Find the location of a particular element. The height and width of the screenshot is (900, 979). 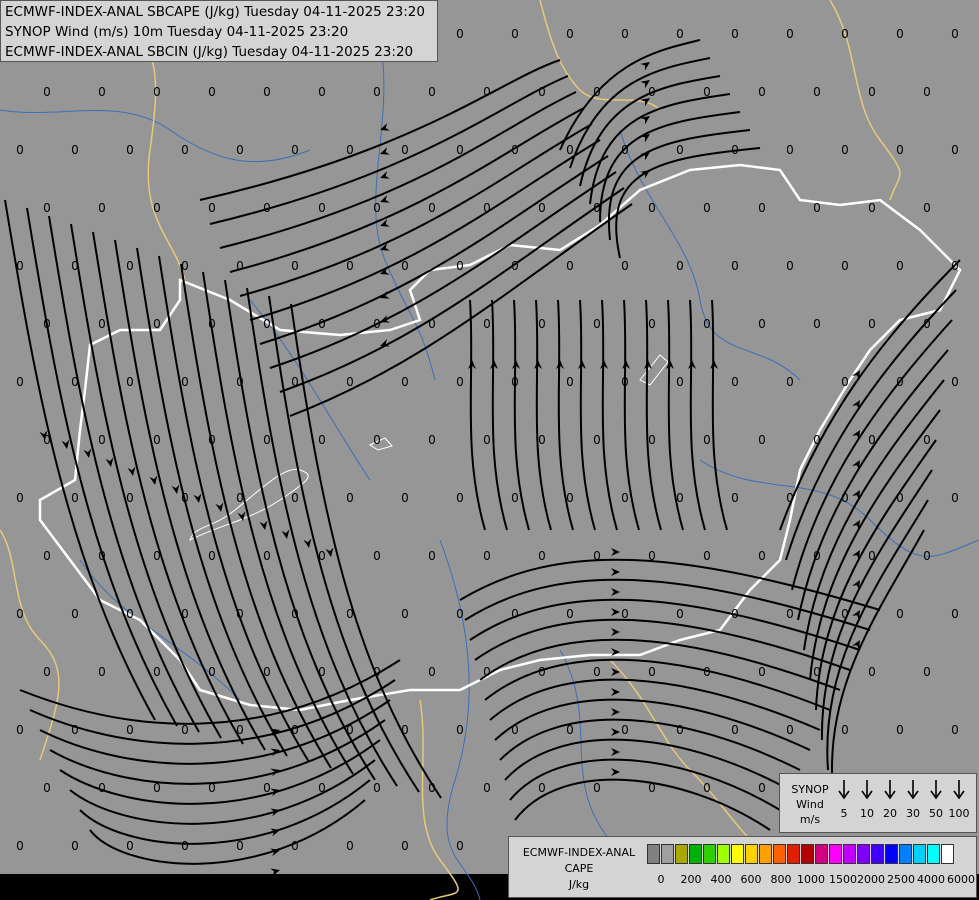

cape-tick: 6000 is located at coordinates (961, 879).